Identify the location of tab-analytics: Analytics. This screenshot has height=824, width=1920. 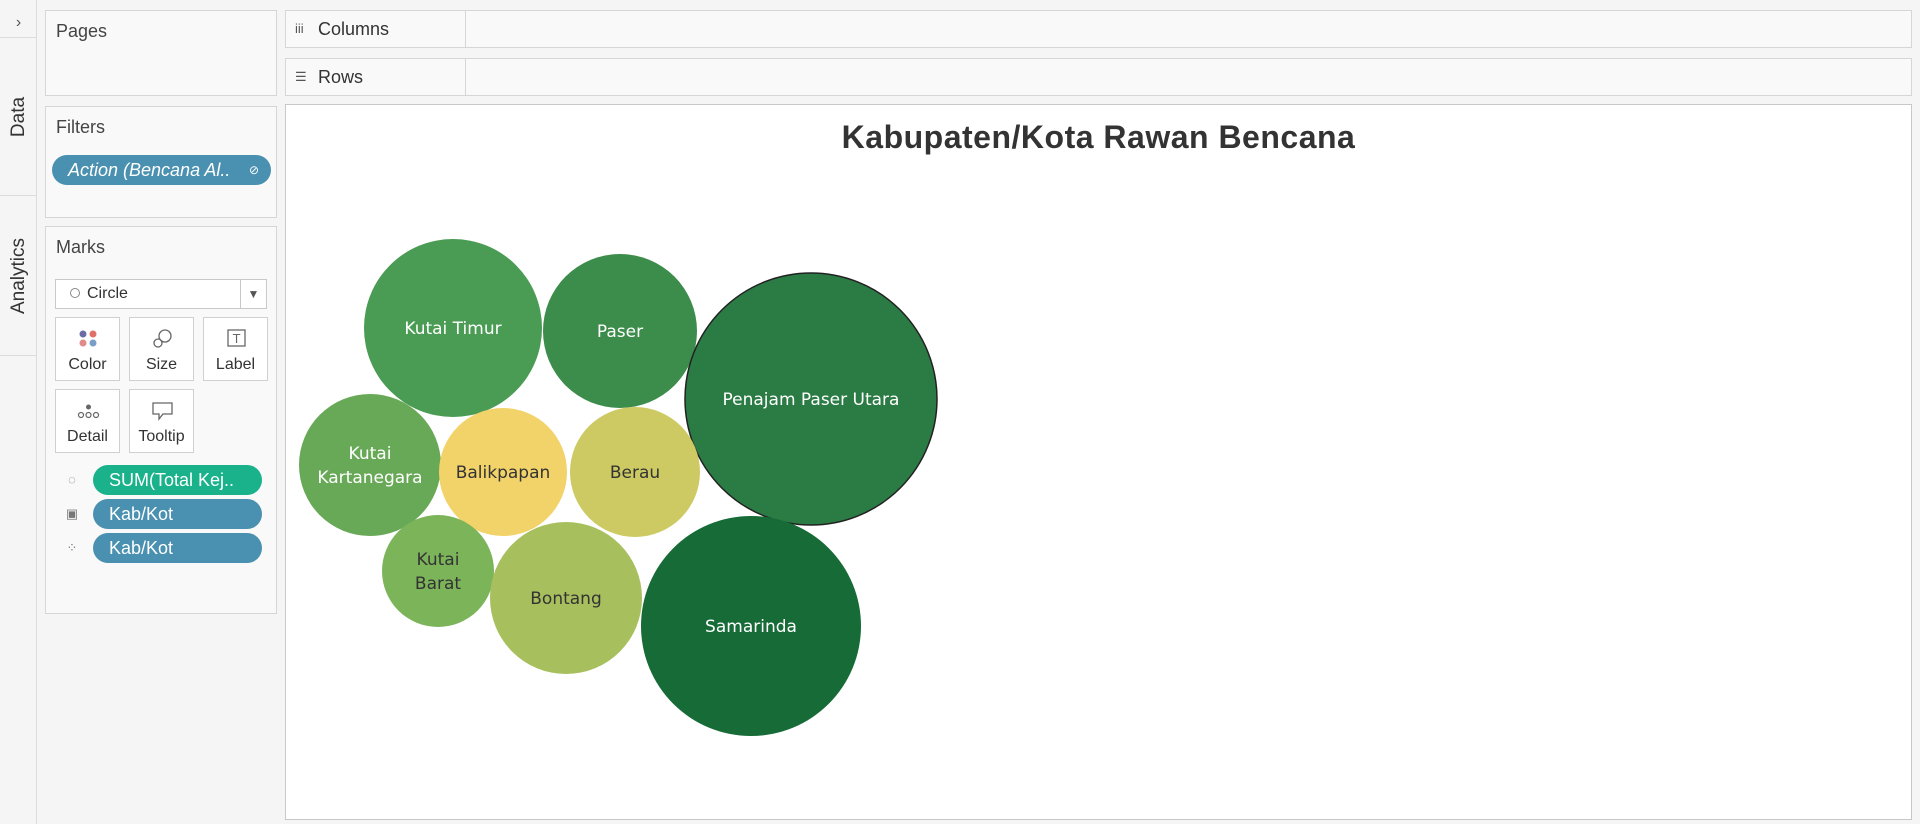
(18, 276).